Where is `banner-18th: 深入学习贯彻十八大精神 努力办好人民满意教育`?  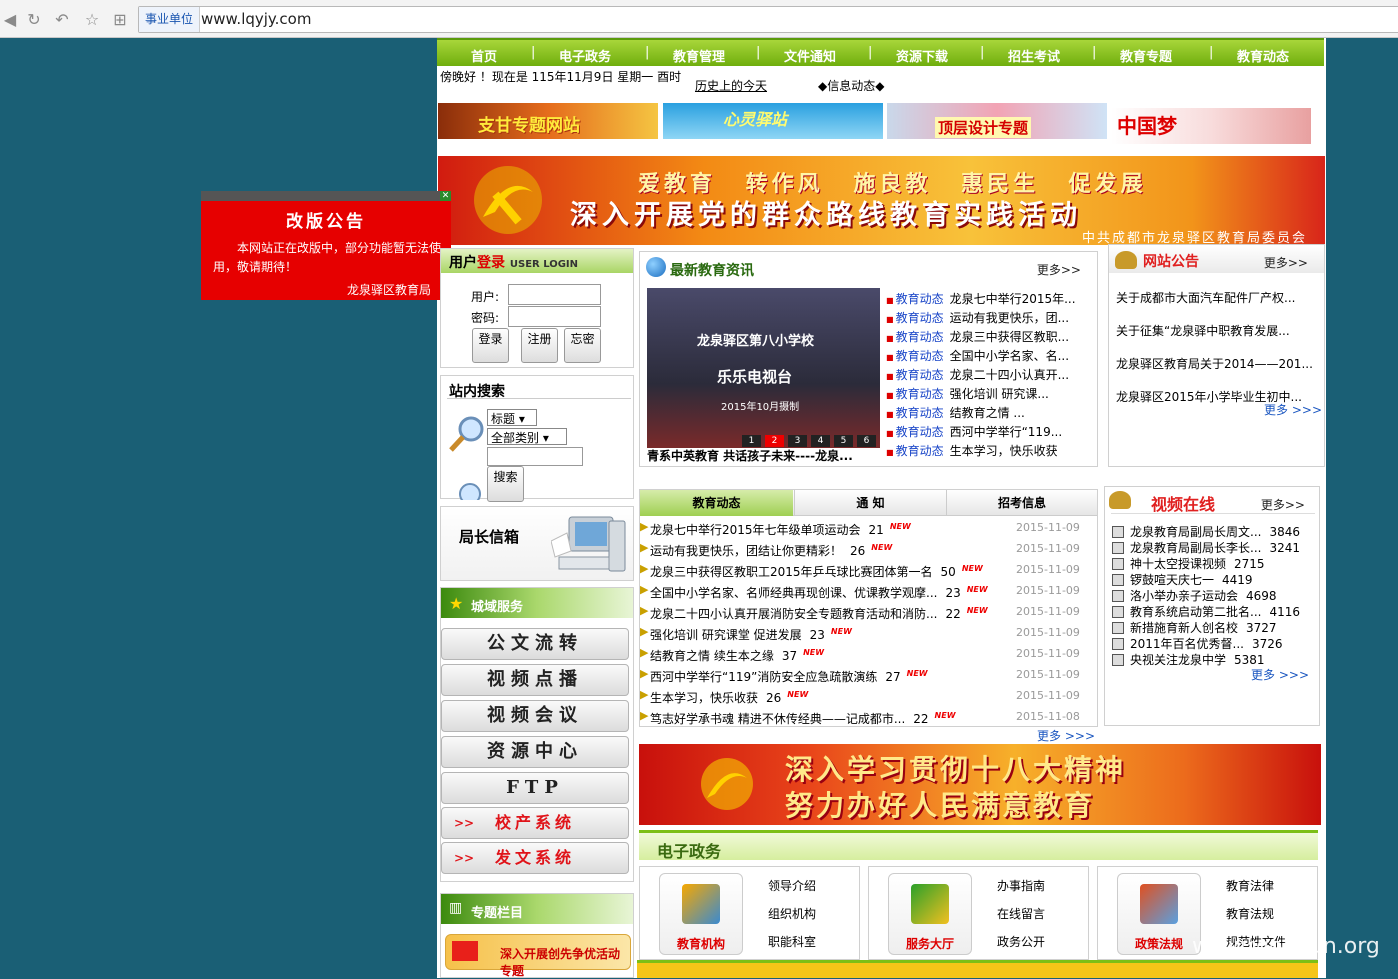
banner-18th: 深入学习贯彻十八大精神 努力办好人民满意教育 is located at coordinates (980, 784).